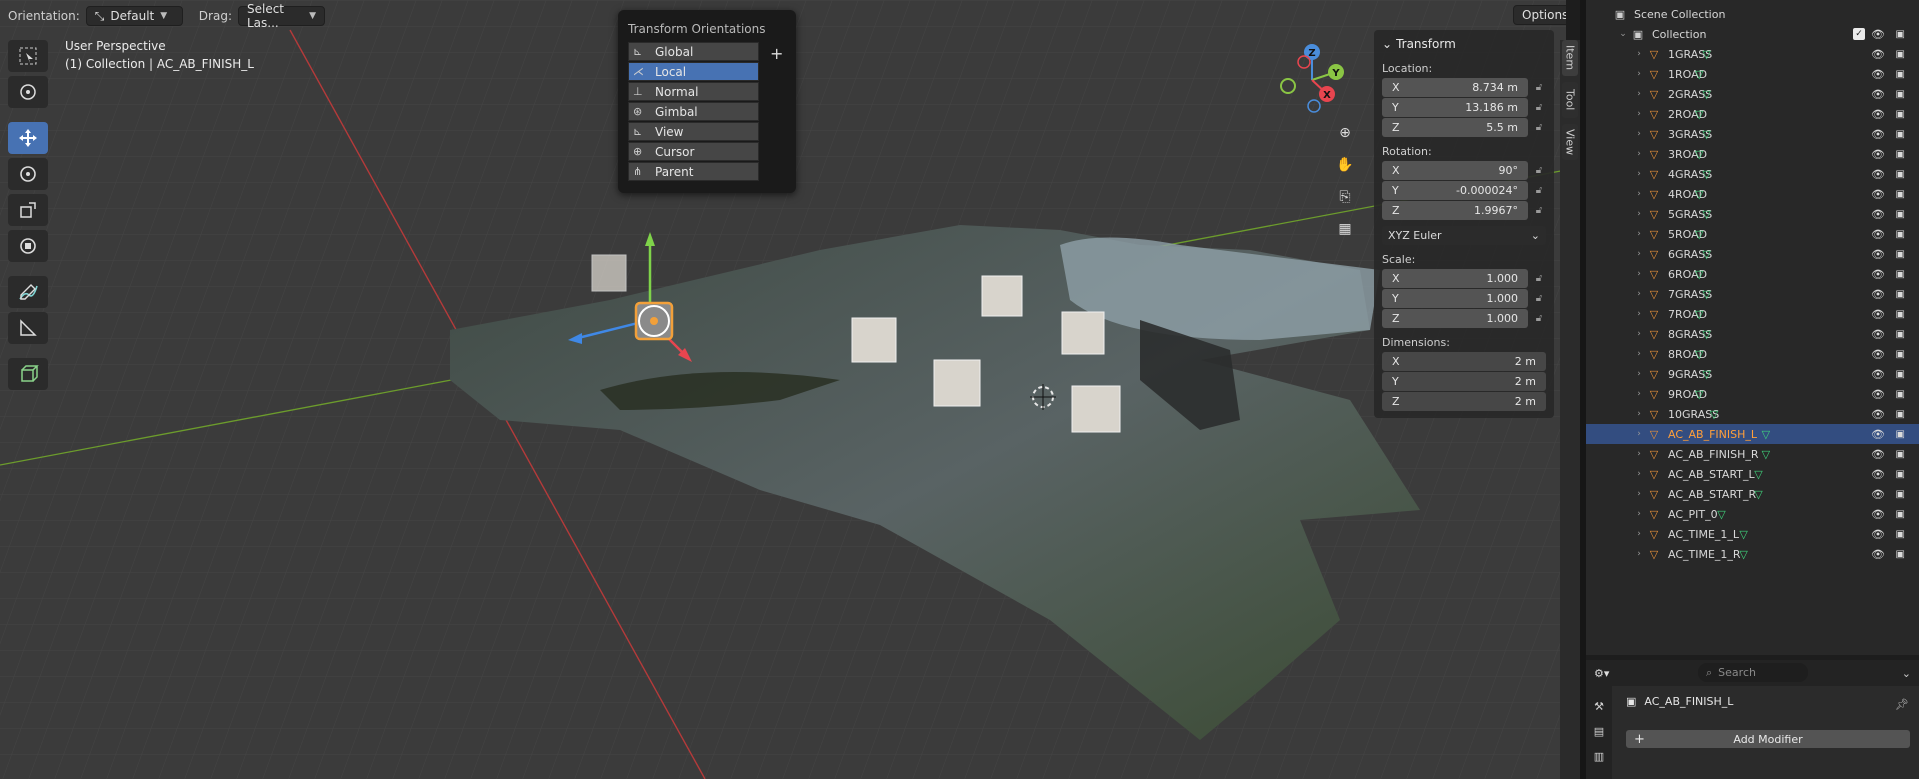  I want to click on orientation-gimbal: ⊛ Gimbal, so click(693, 111).